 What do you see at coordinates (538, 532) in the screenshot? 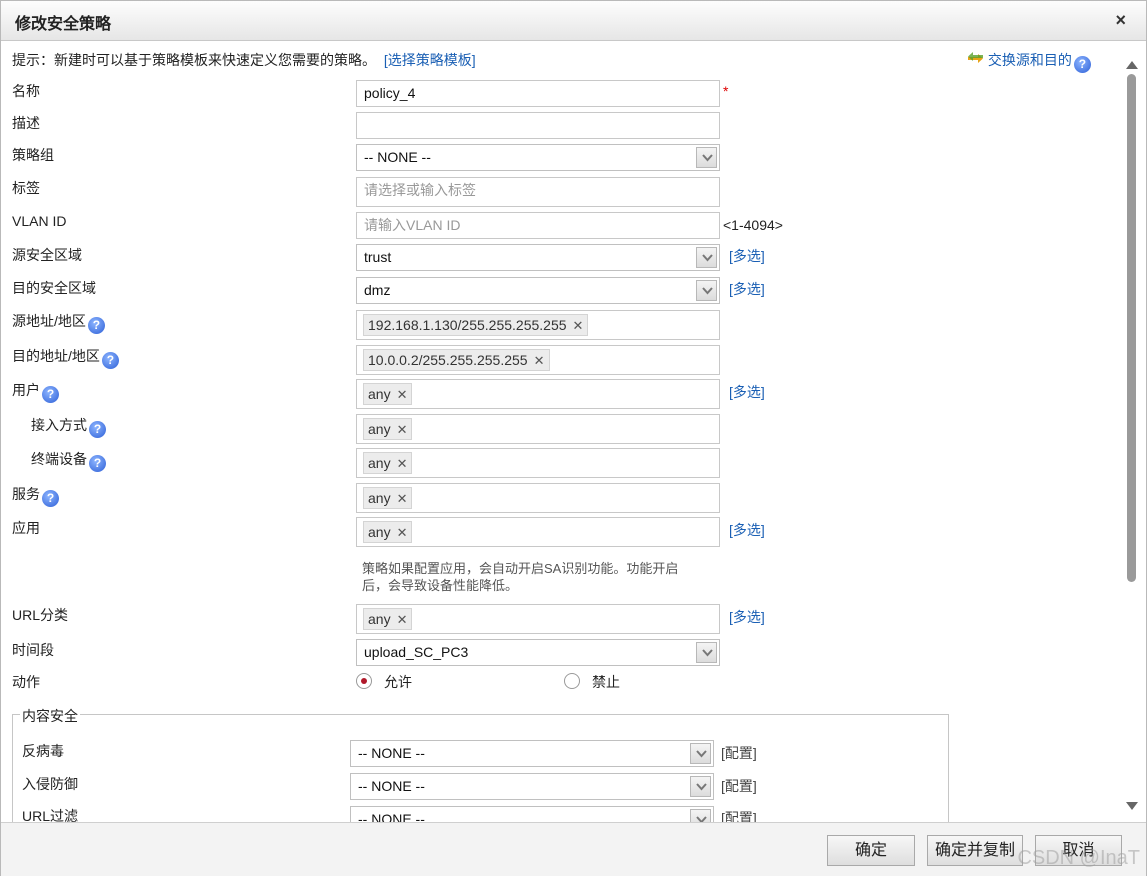
I see `application-input: any ✕` at bounding box center [538, 532].